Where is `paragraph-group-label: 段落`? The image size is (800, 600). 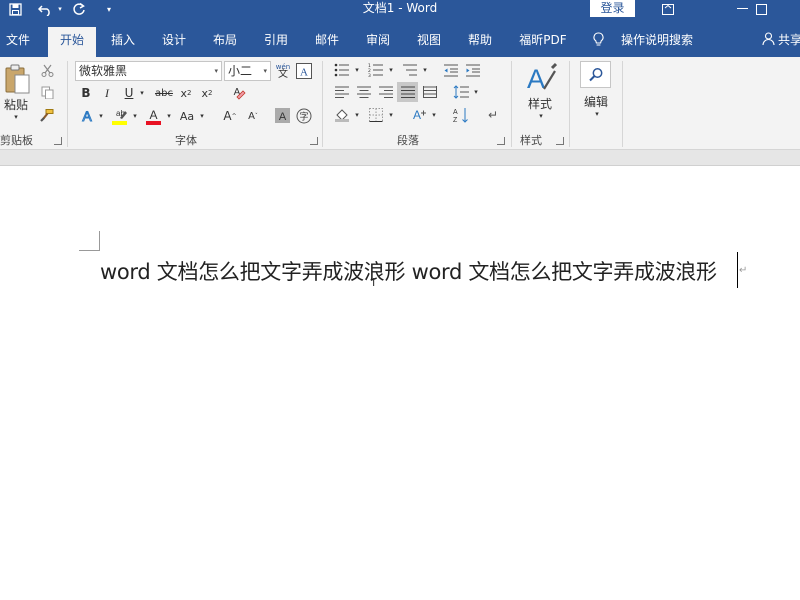 paragraph-group-label: 段落 is located at coordinates (408, 140).